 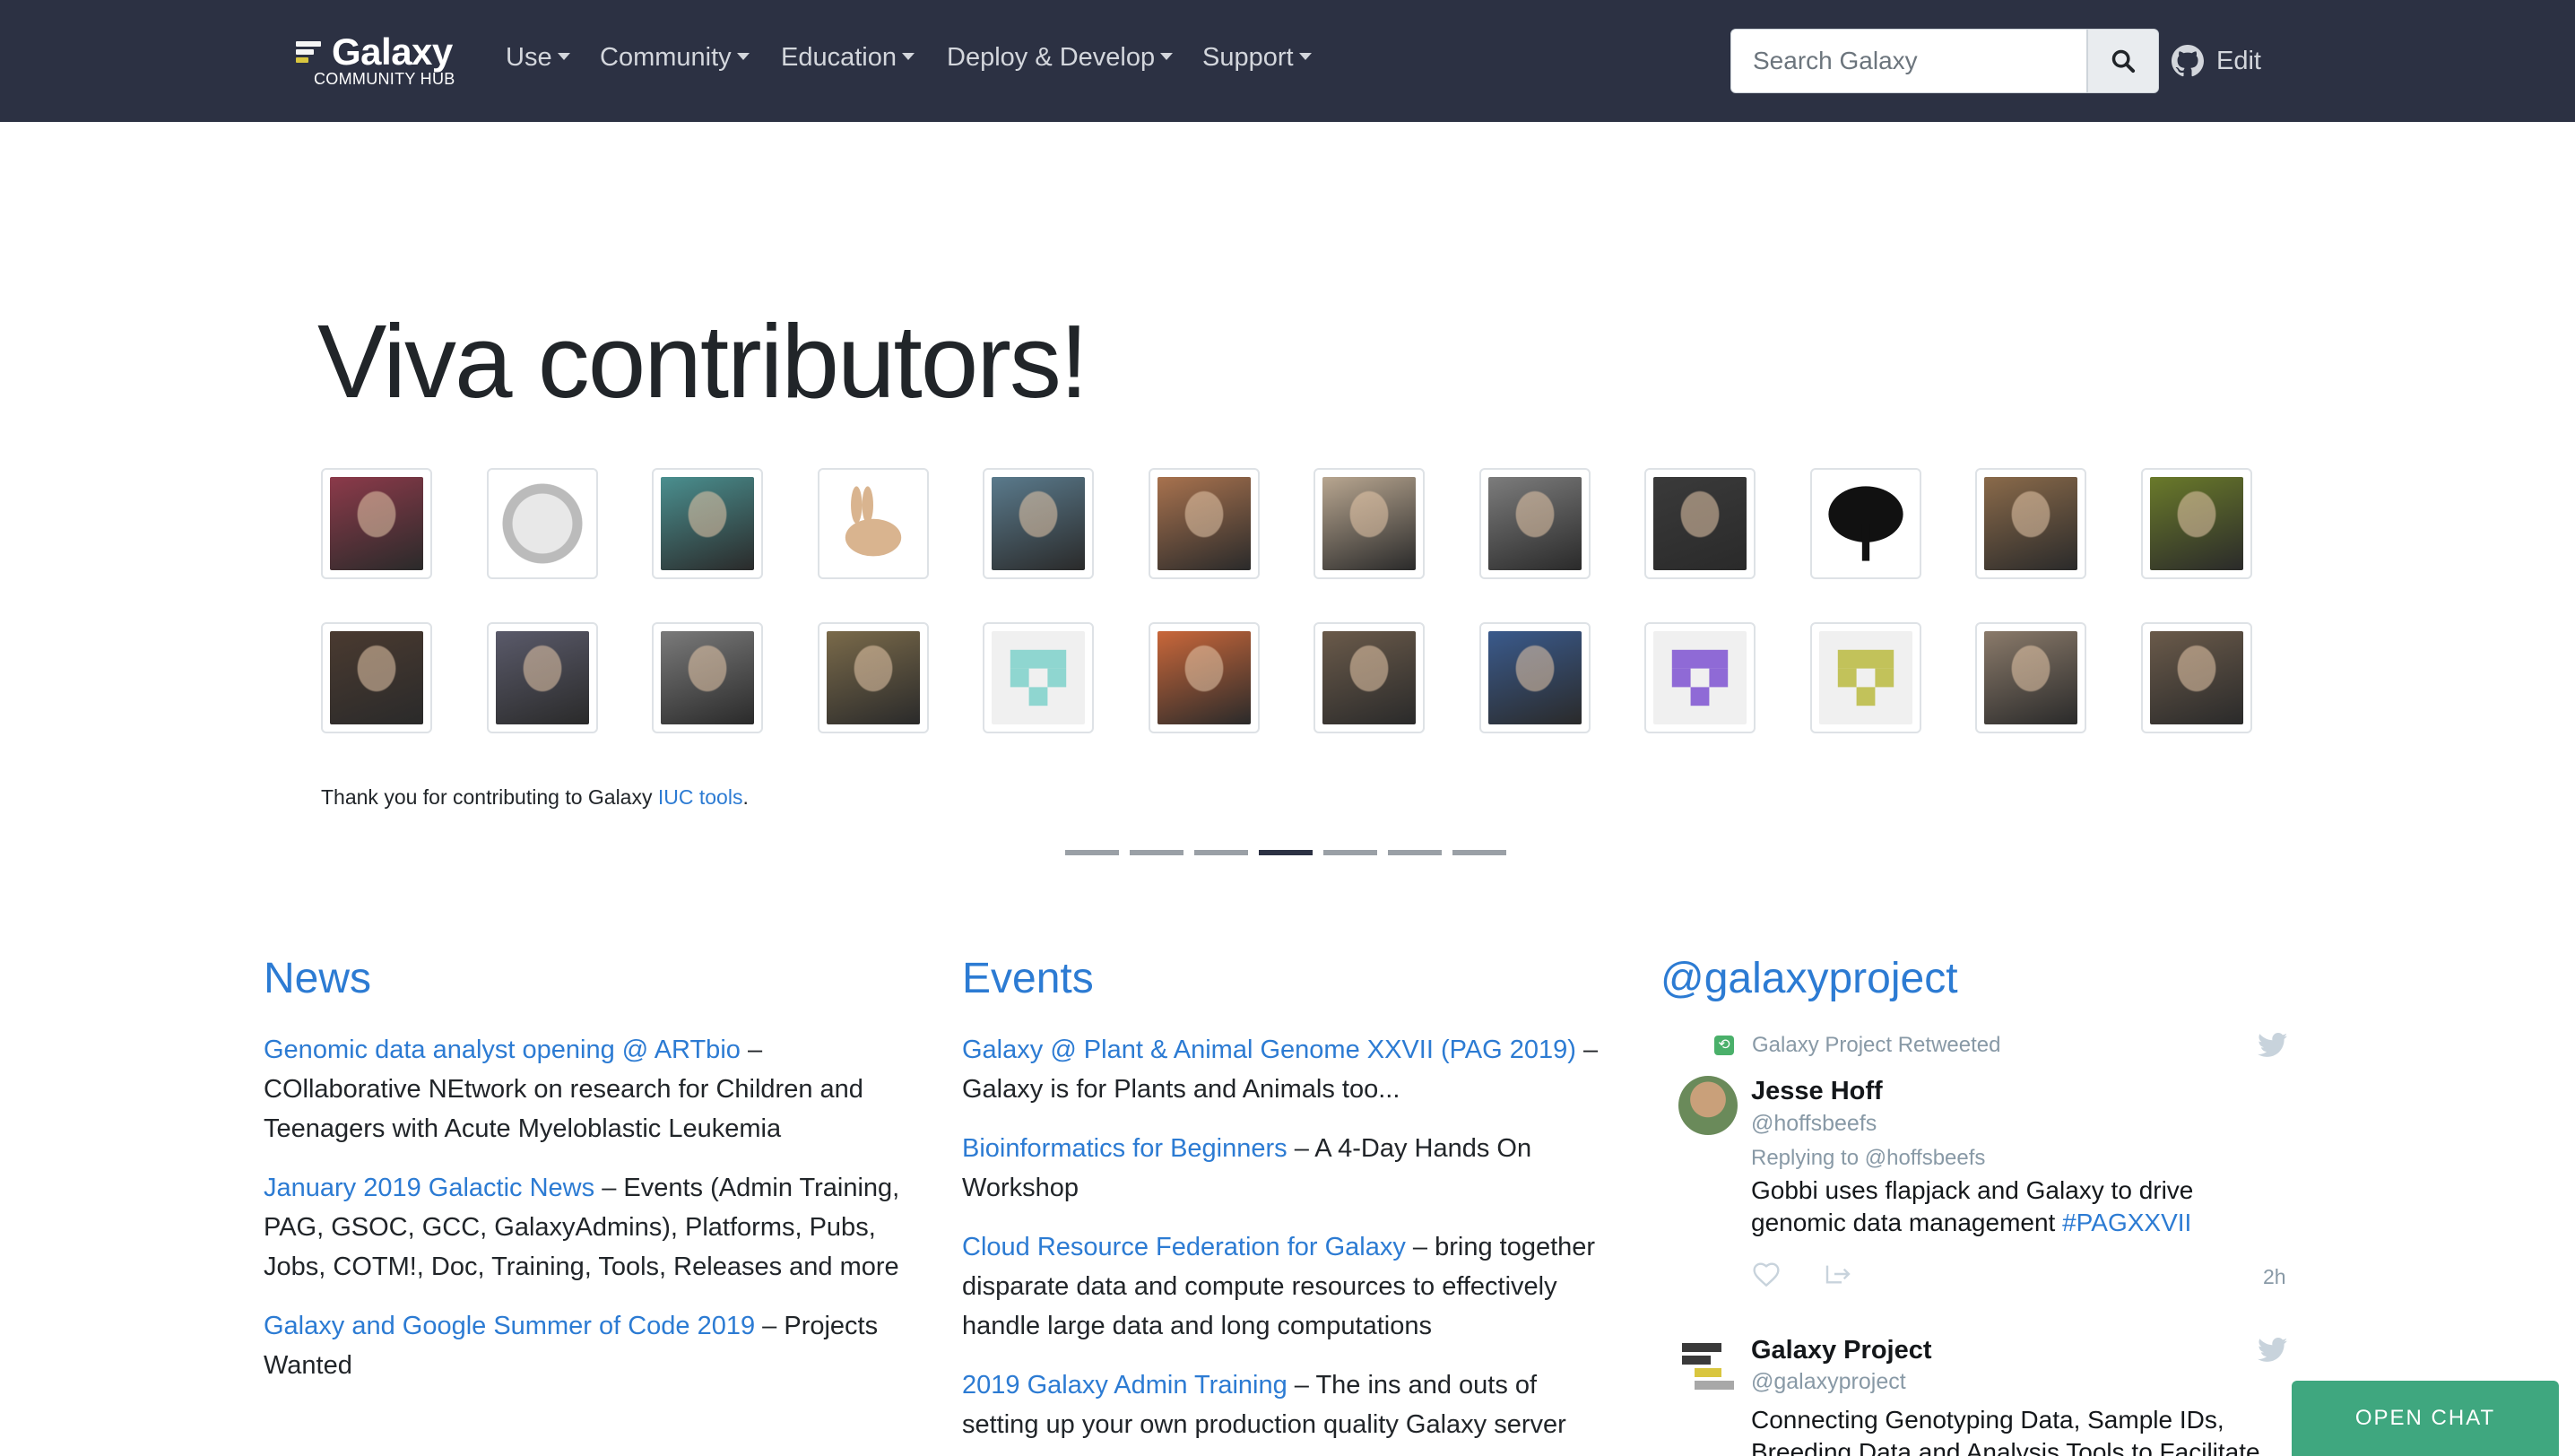 I want to click on like-heart-icon, so click(x=1766, y=1274).